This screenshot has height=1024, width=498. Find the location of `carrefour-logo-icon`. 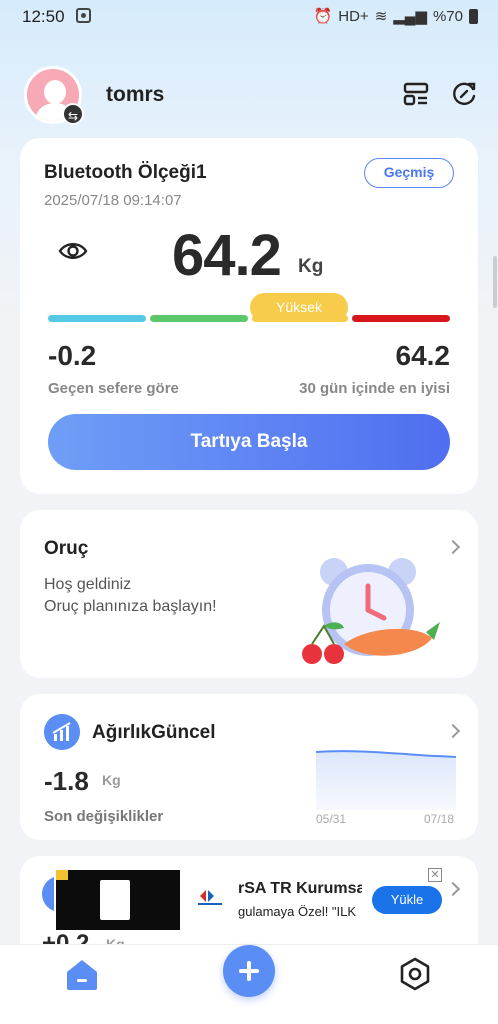

carrefour-logo-icon is located at coordinates (210, 897).